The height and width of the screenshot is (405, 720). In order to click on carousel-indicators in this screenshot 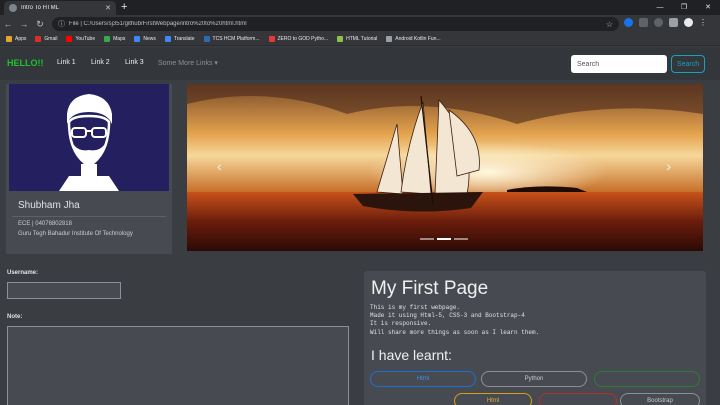, I will do `click(444, 239)`.